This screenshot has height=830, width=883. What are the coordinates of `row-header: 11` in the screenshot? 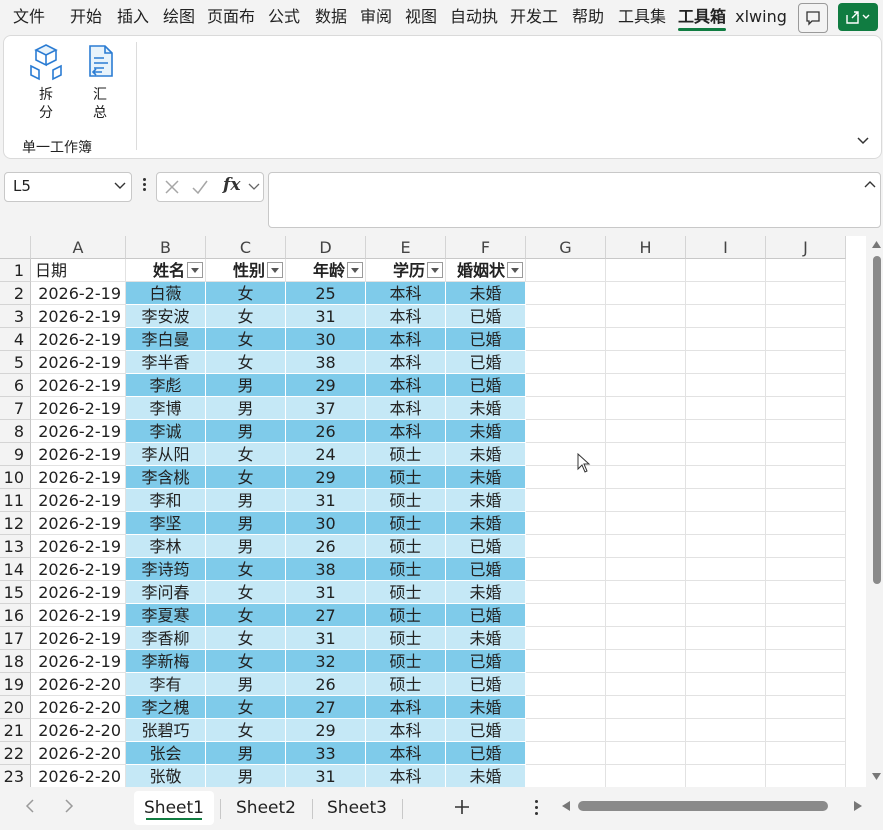 It's located at (15, 500).